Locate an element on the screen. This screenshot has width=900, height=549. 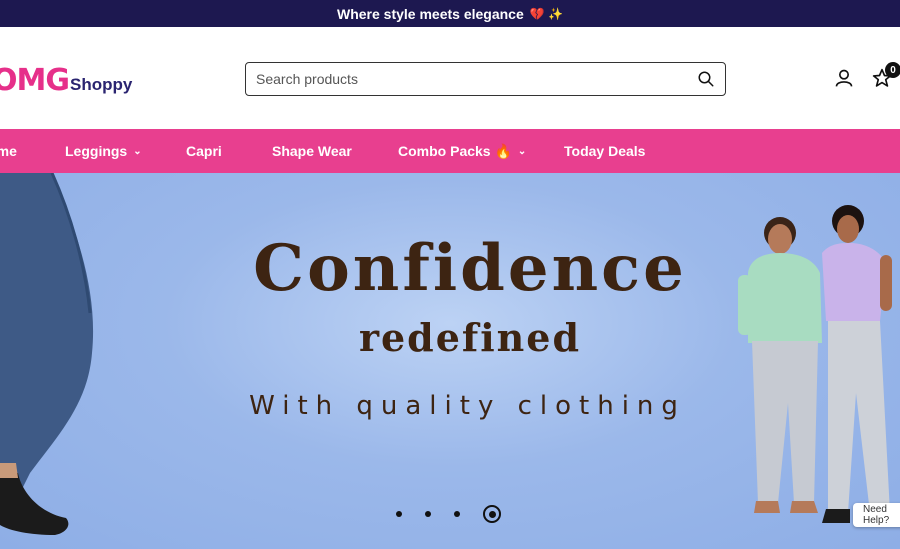
nav-item-shape-wear: Shape Wear is located at coordinates (312, 151).